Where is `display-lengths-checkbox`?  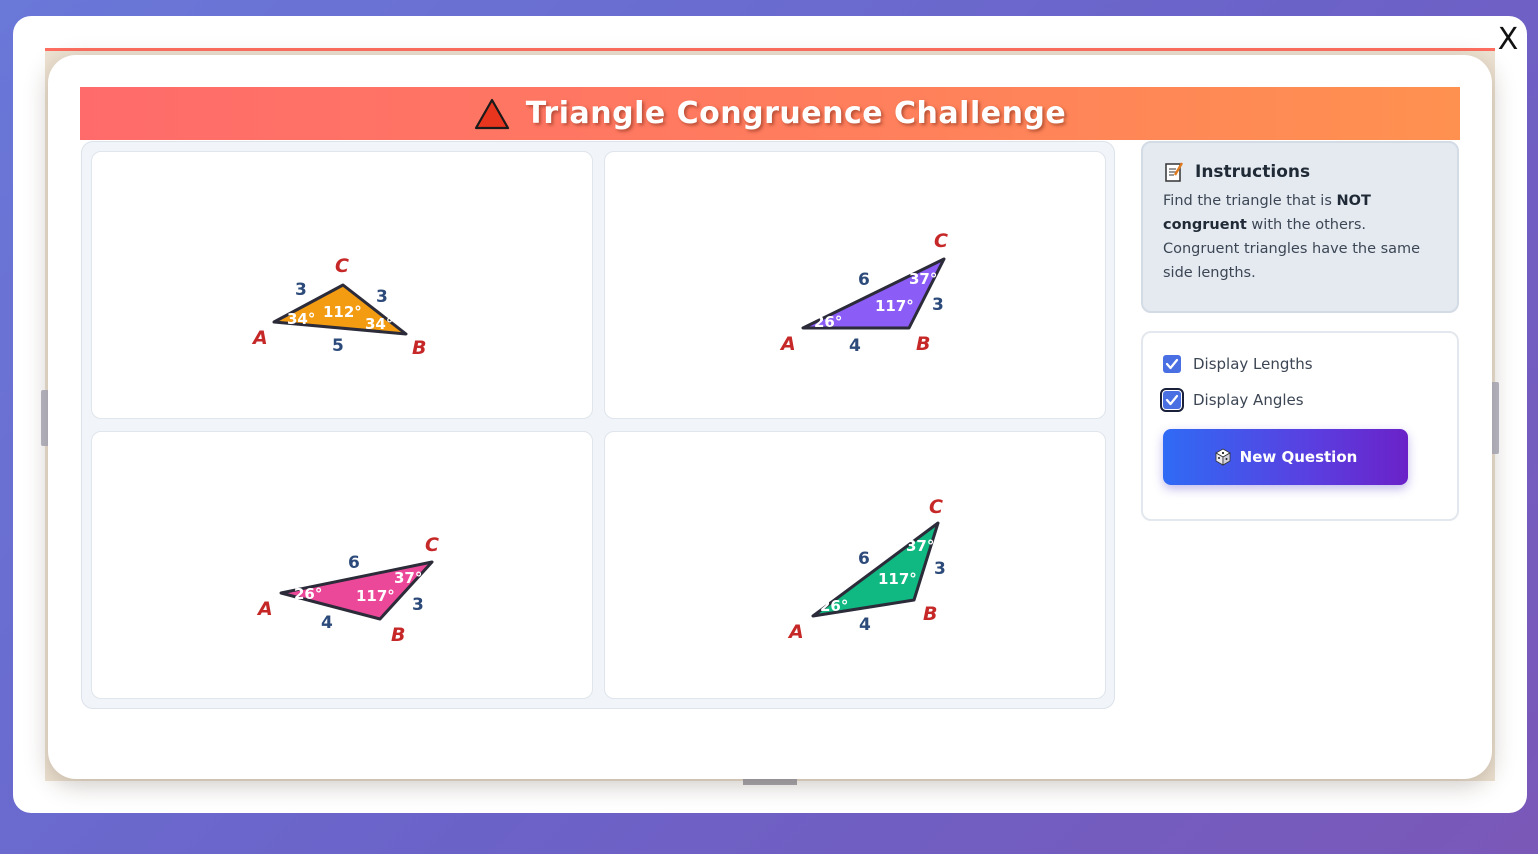
display-lengths-checkbox is located at coordinates (1172, 364).